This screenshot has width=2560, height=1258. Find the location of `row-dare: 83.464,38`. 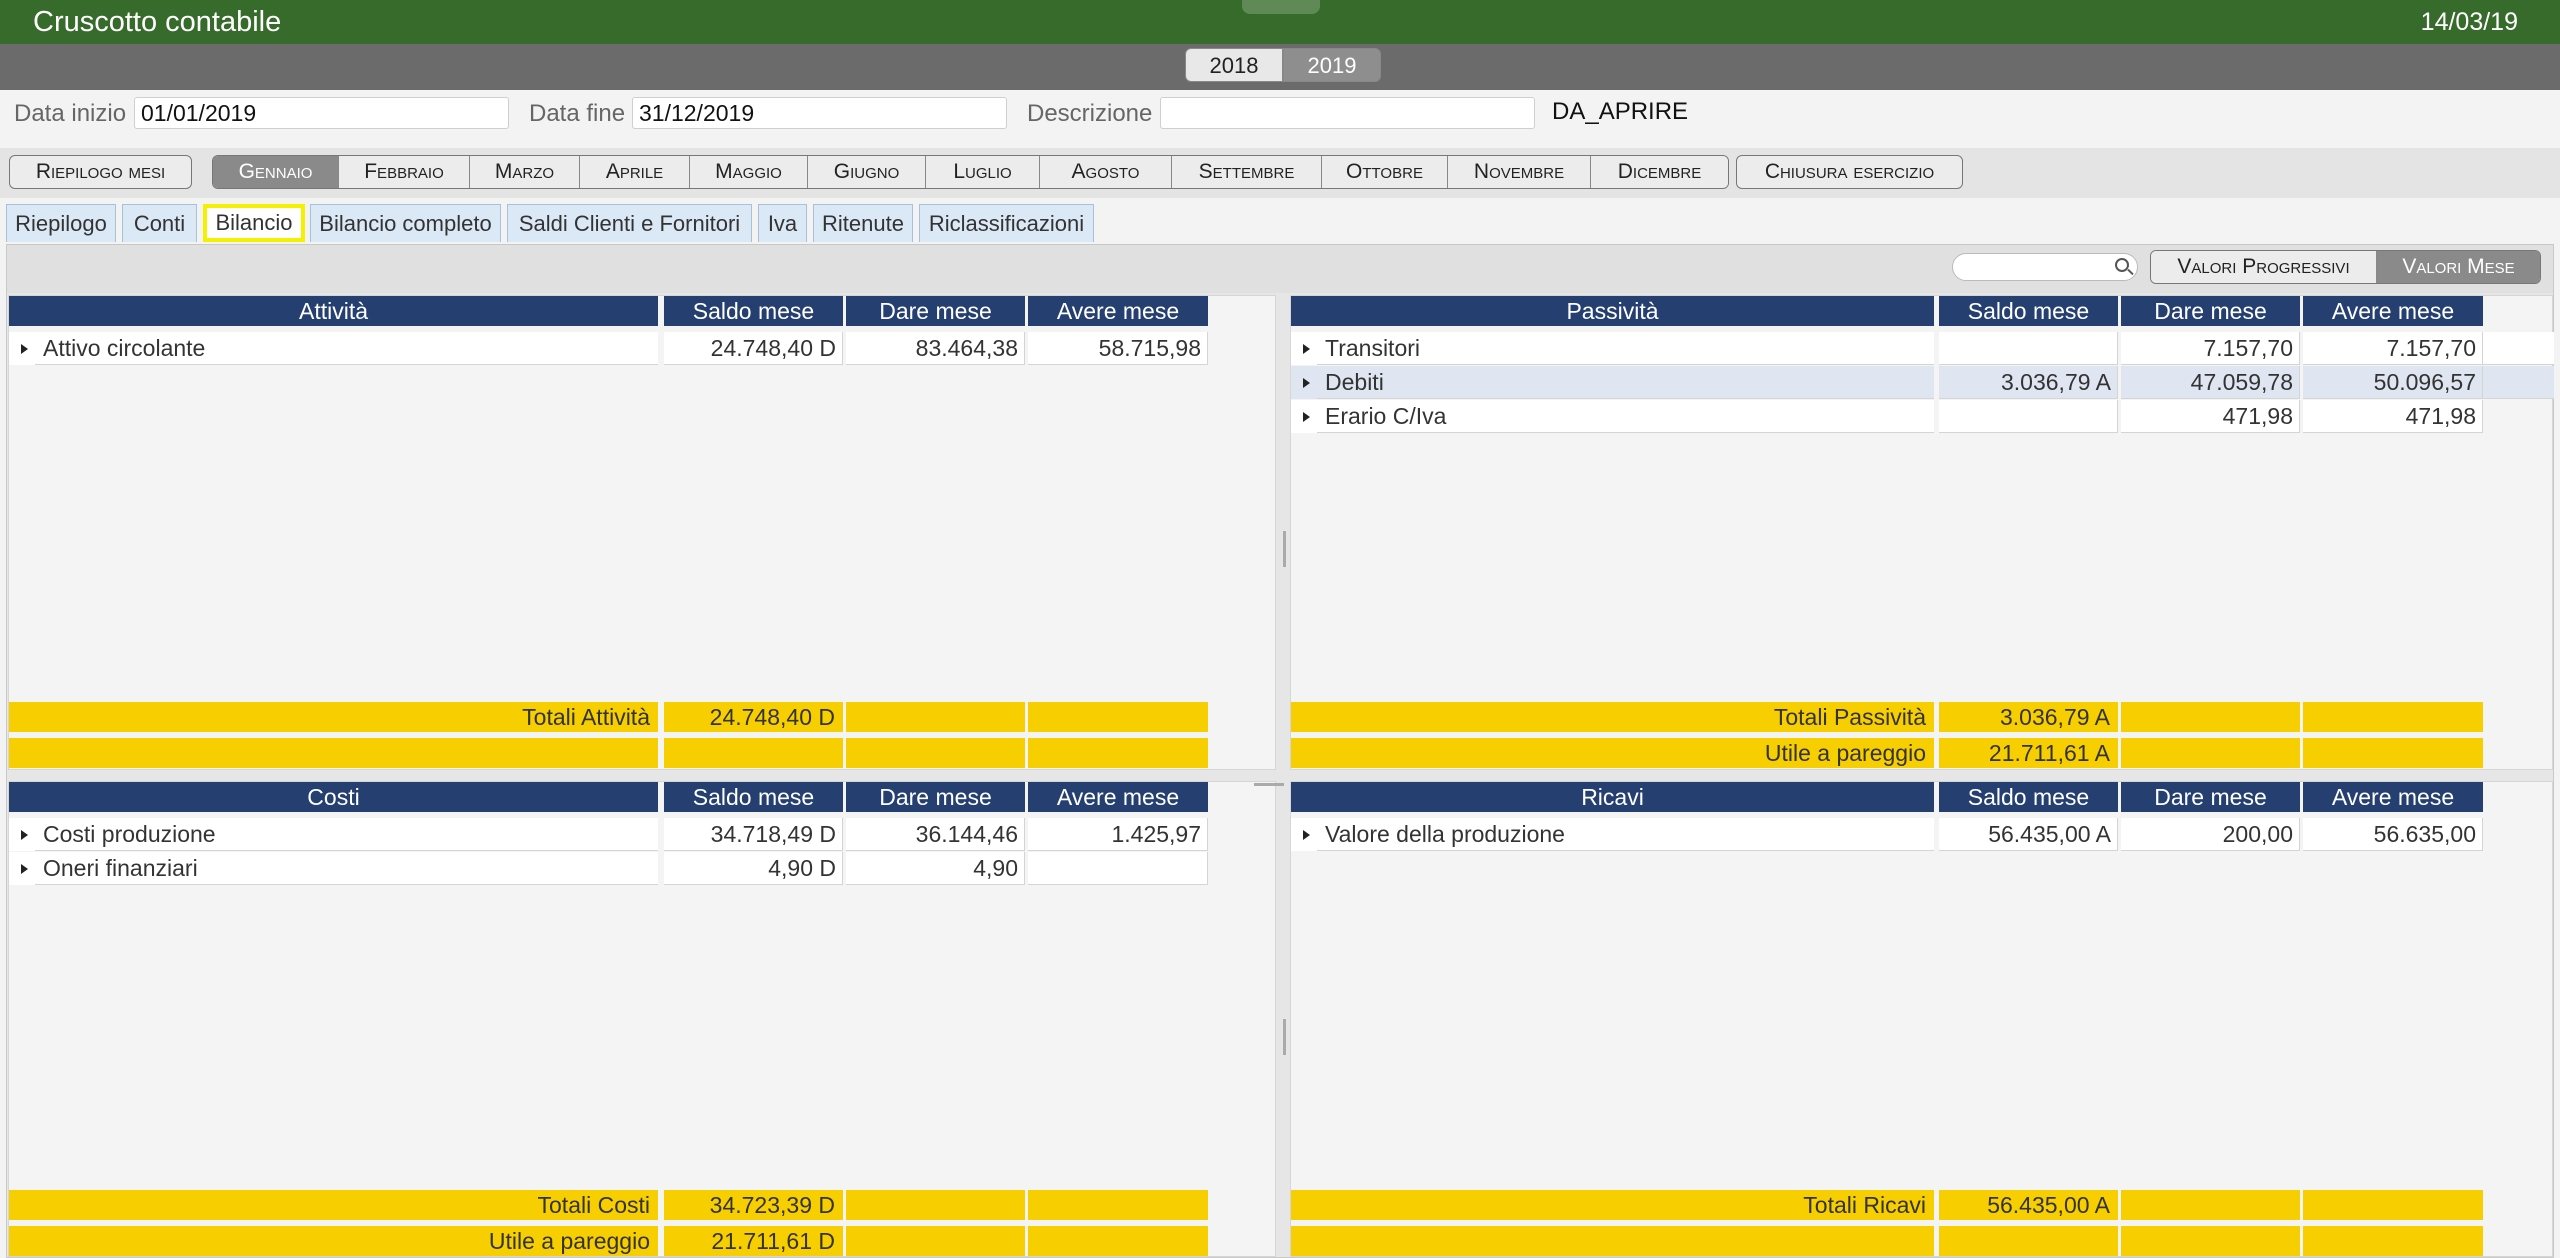

row-dare: 83.464,38 is located at coordinates (935, 348).